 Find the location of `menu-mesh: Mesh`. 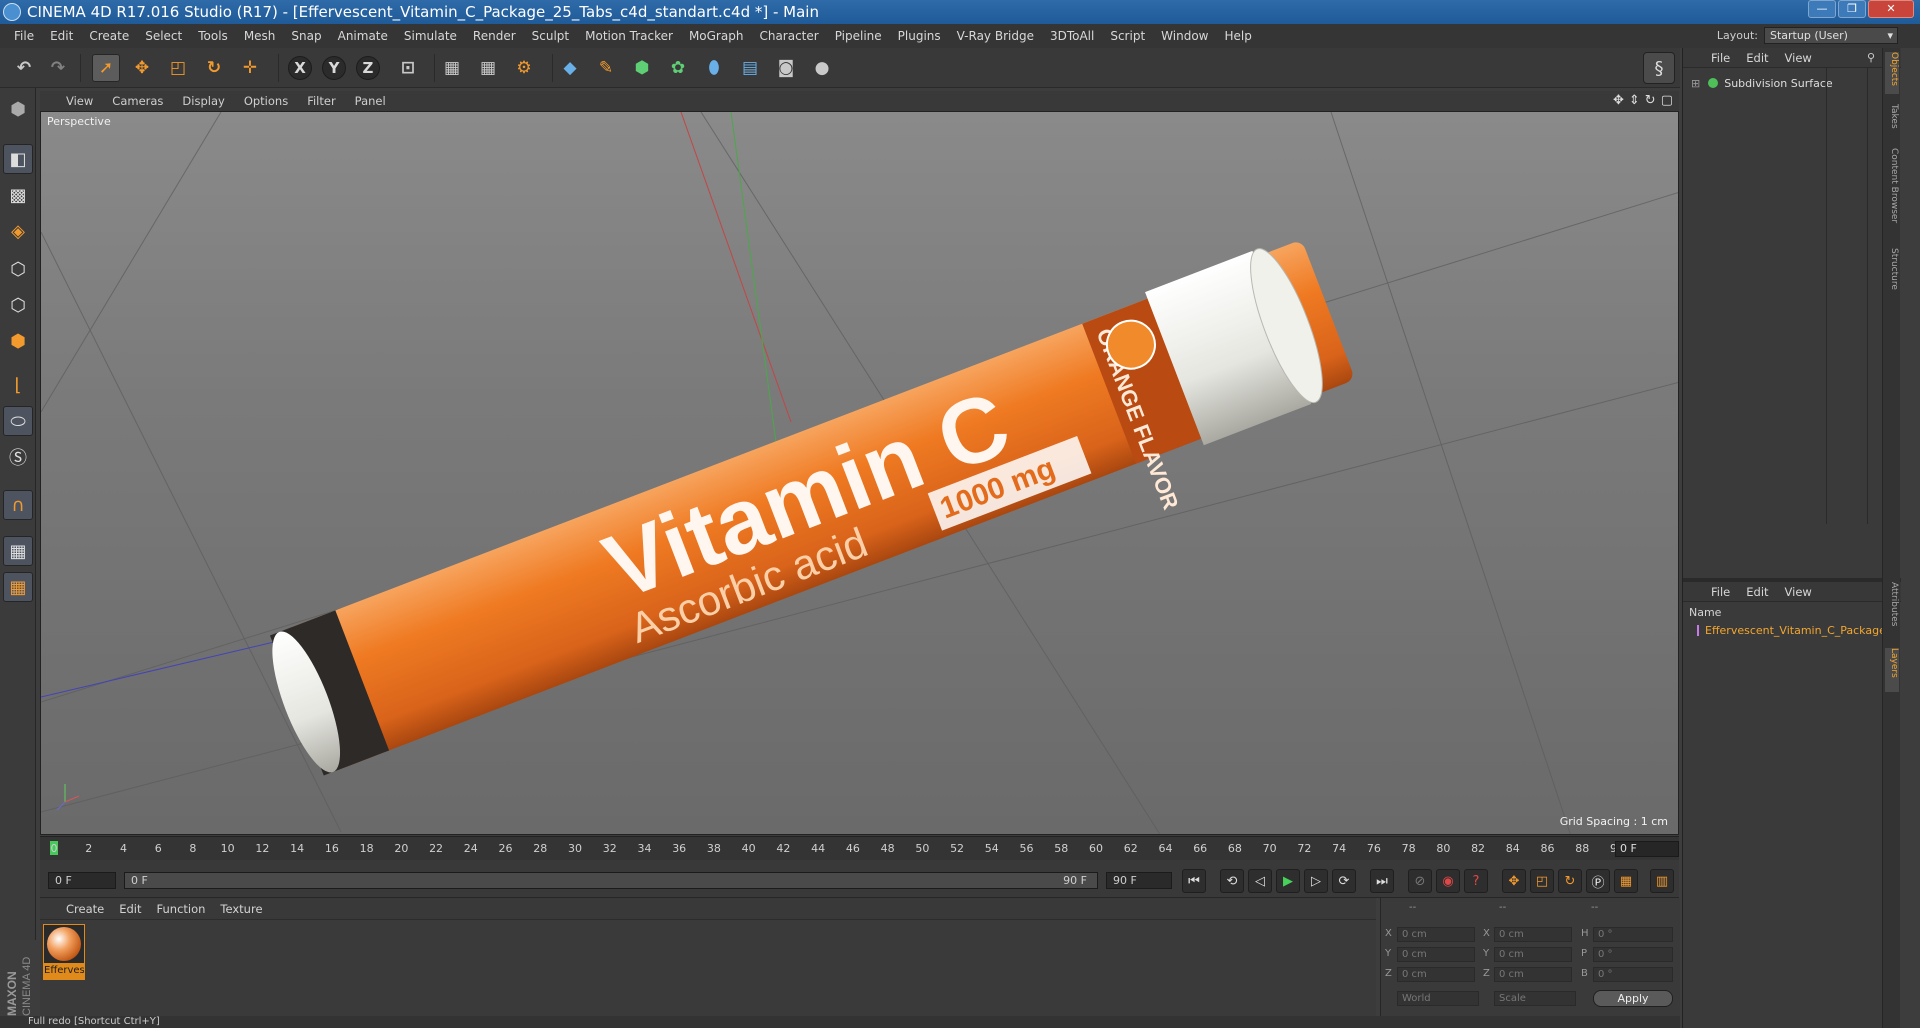

menu-mesh: Mesh is located at coordinates (260, 36).